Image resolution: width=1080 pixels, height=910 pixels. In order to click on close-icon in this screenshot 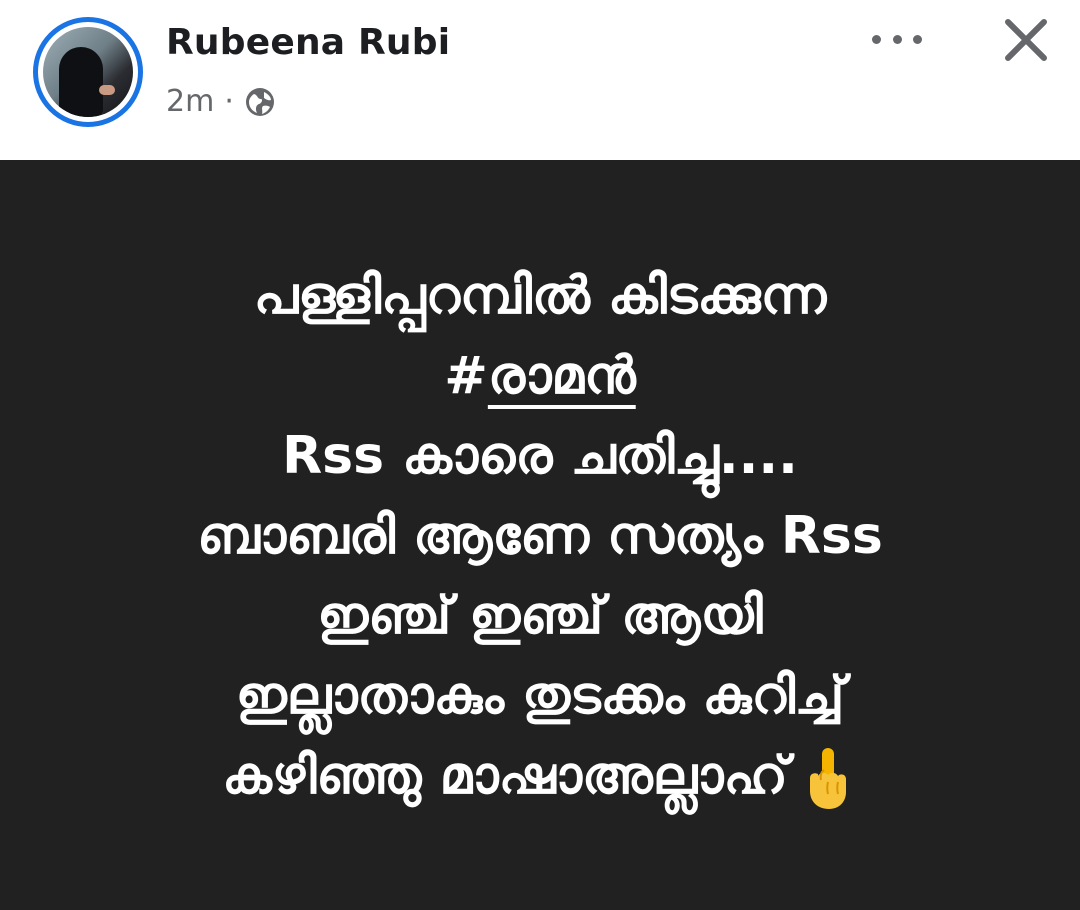, I will do `click(1026, 40)`.